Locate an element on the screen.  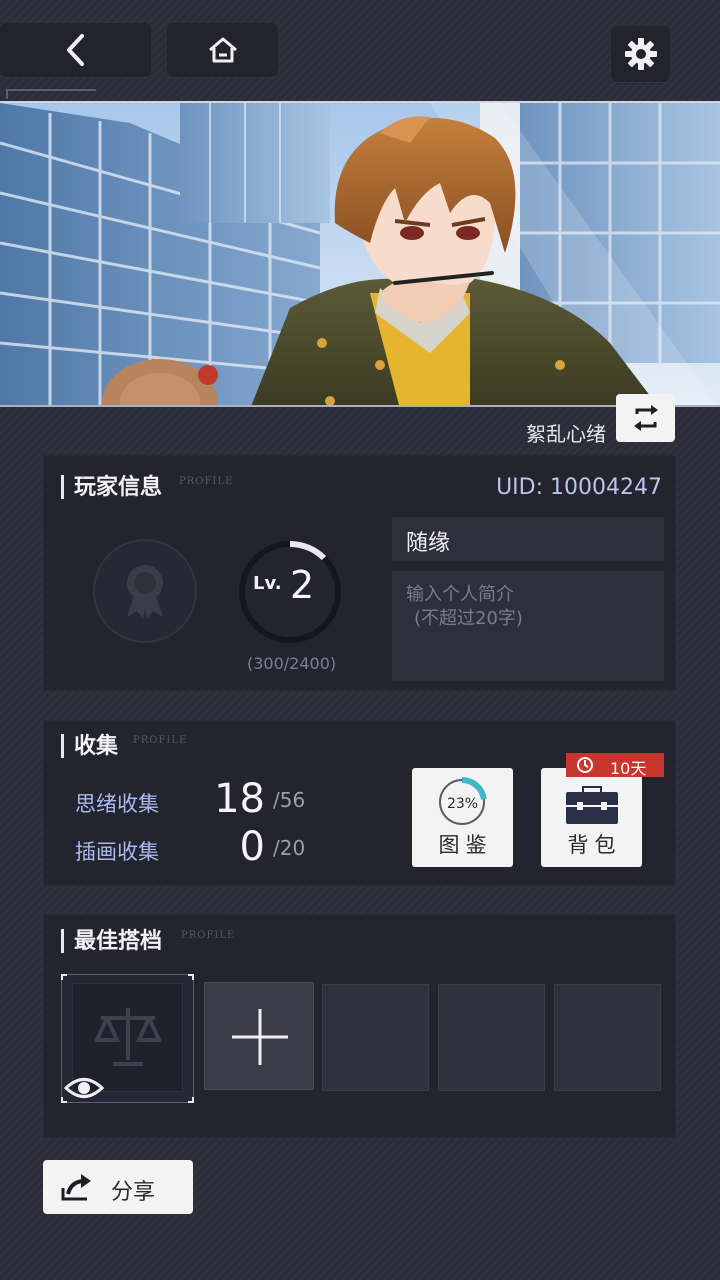
profile-panel-subtitle: PROFILE is located at coordinates (206, 481).